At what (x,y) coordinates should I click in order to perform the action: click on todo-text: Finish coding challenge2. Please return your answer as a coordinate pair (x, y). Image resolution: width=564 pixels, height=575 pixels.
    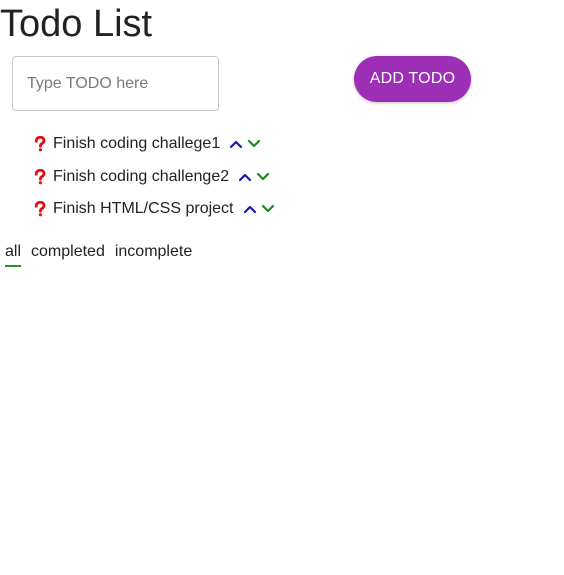
    Looking at the image, I should click on (141, 176).